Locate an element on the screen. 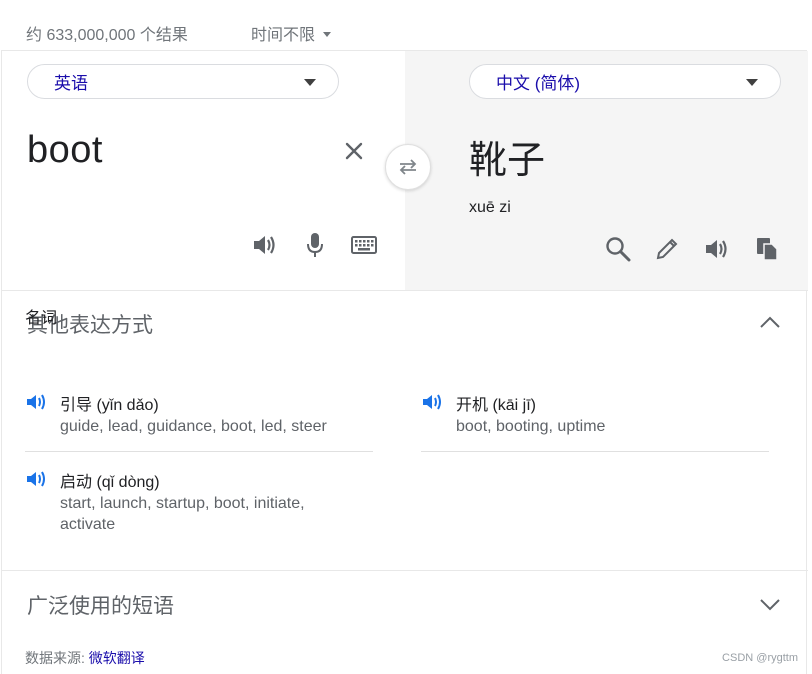 This screenshot has width=812, height=674. time-filter-dropdown: 时间不限 is located at coordinates (291, 33).